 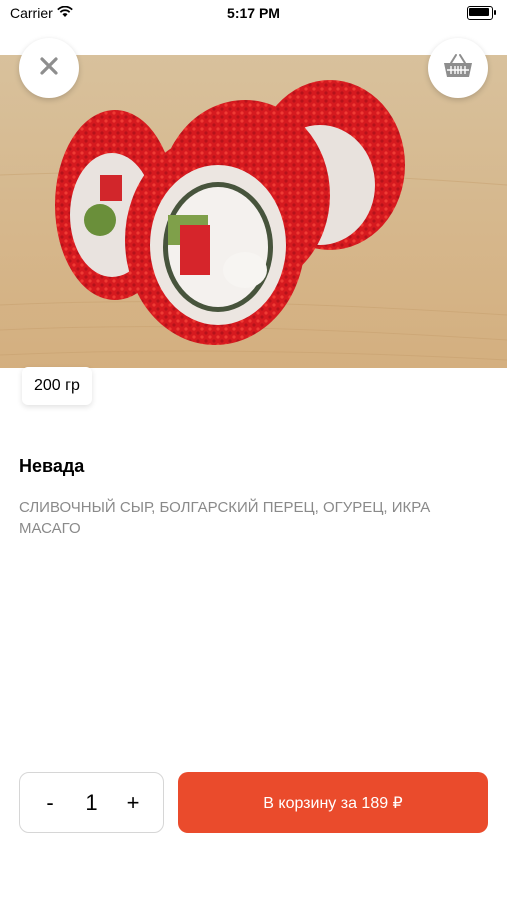 I want to click on close-button, so click(x=49, y=68).